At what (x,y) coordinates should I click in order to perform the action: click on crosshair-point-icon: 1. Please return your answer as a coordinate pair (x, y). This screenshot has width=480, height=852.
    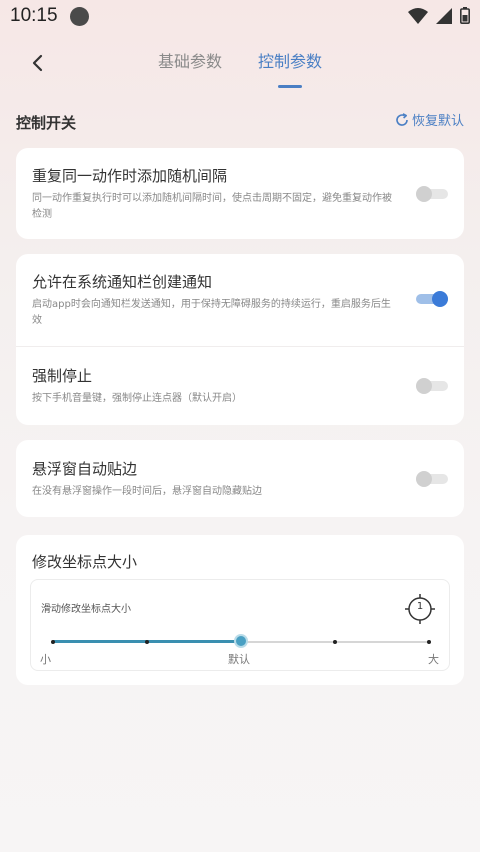
    Looking at the image, I should click on (420, 609).